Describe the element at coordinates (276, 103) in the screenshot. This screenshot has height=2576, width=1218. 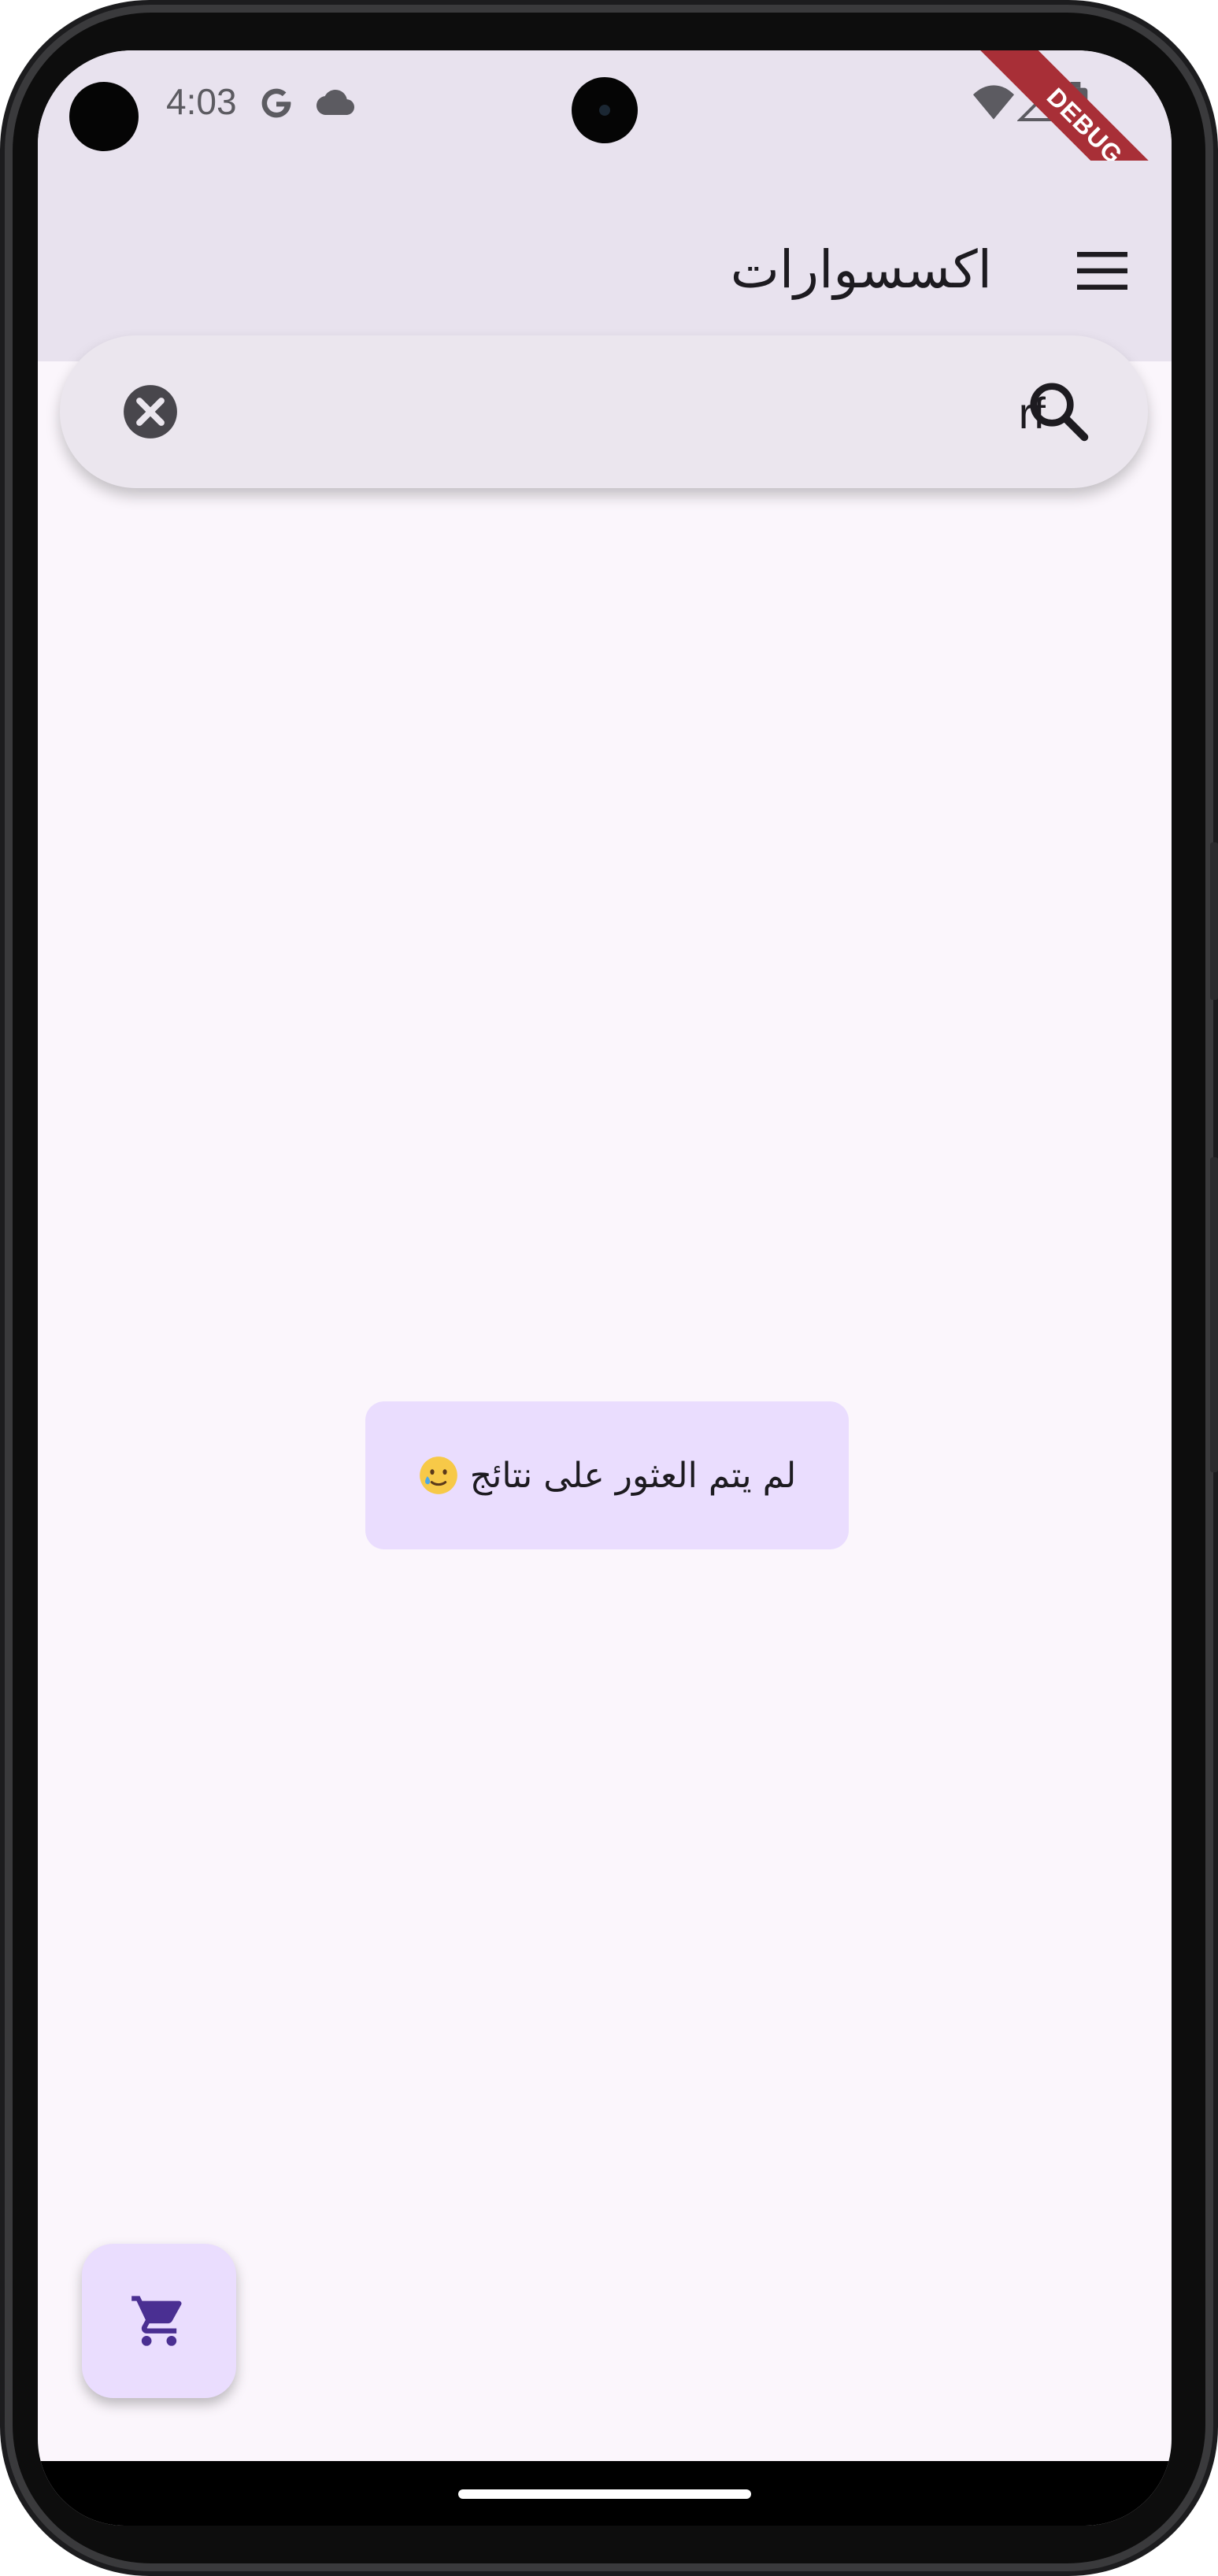
I see `google-icon` at that location.